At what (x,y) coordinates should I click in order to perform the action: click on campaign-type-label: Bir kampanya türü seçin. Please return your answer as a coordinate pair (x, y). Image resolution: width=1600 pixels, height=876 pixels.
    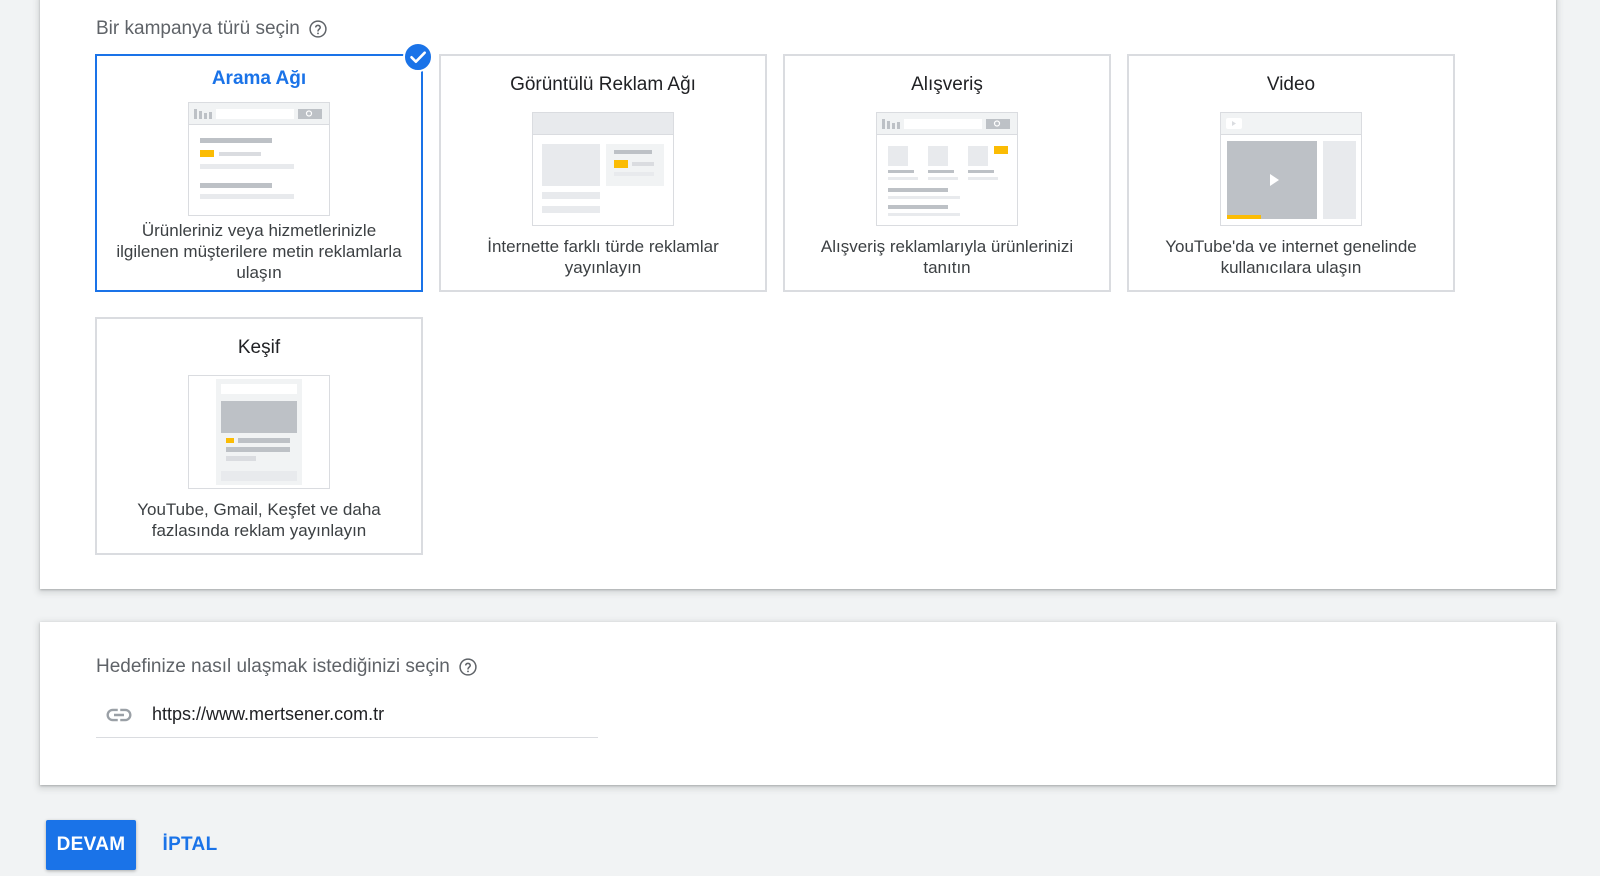
    Looking at the image, I should click on (212, 29).